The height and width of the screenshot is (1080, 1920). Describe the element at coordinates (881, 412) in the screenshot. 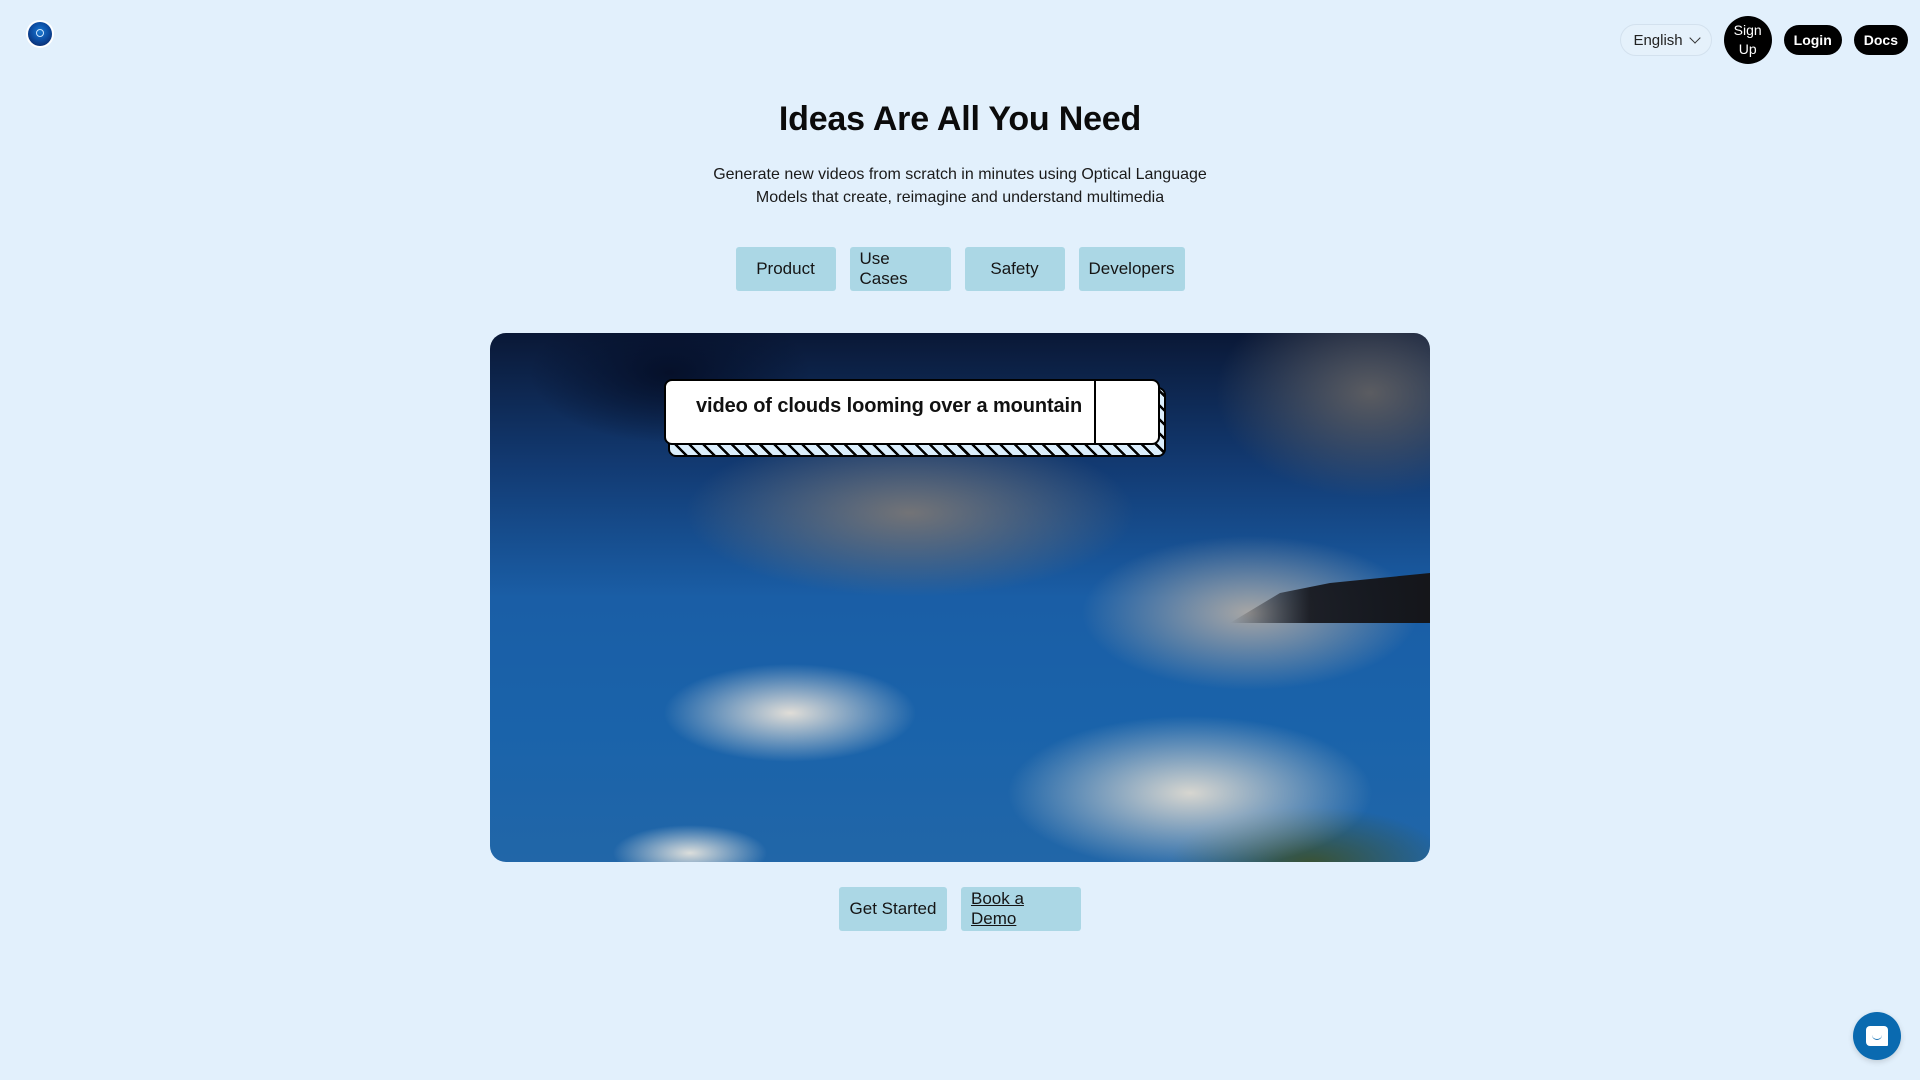

I see `prompt-text: video of clouds looming over a mountain` at that location.